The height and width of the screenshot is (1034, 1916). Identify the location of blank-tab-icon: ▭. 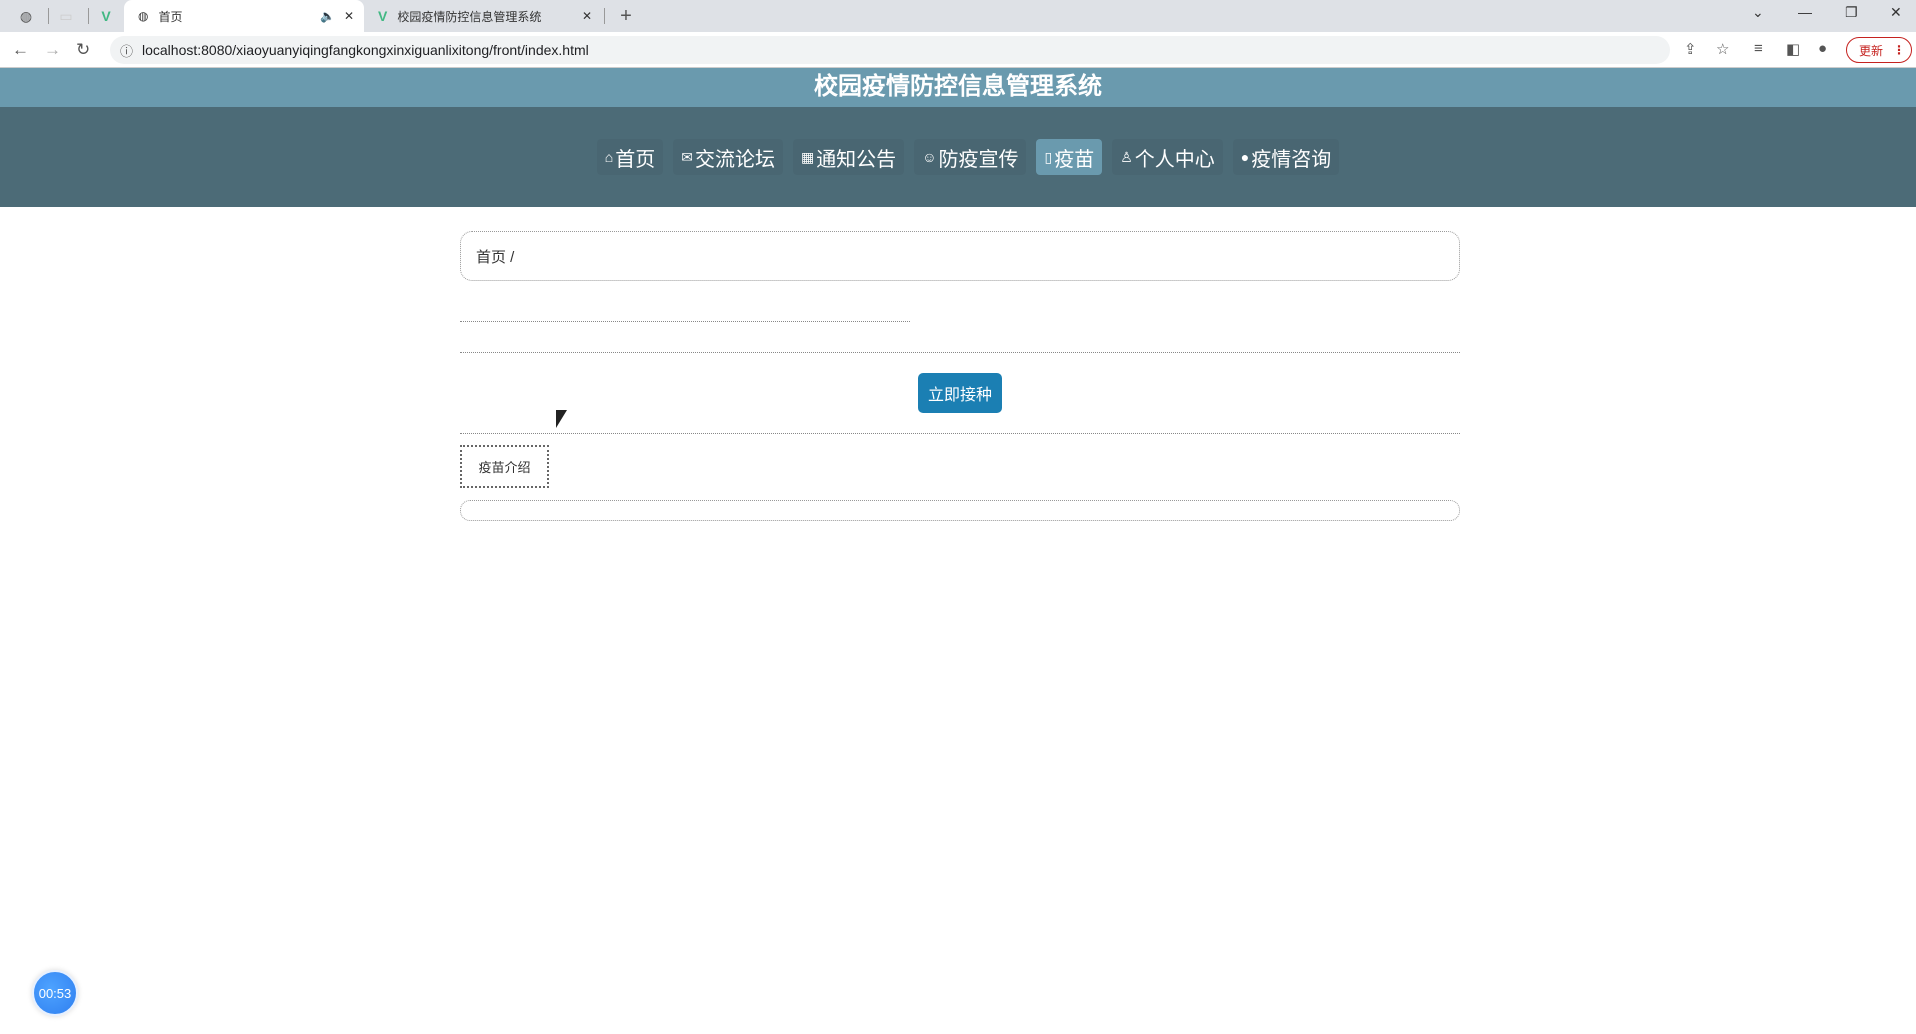
(66, 16).